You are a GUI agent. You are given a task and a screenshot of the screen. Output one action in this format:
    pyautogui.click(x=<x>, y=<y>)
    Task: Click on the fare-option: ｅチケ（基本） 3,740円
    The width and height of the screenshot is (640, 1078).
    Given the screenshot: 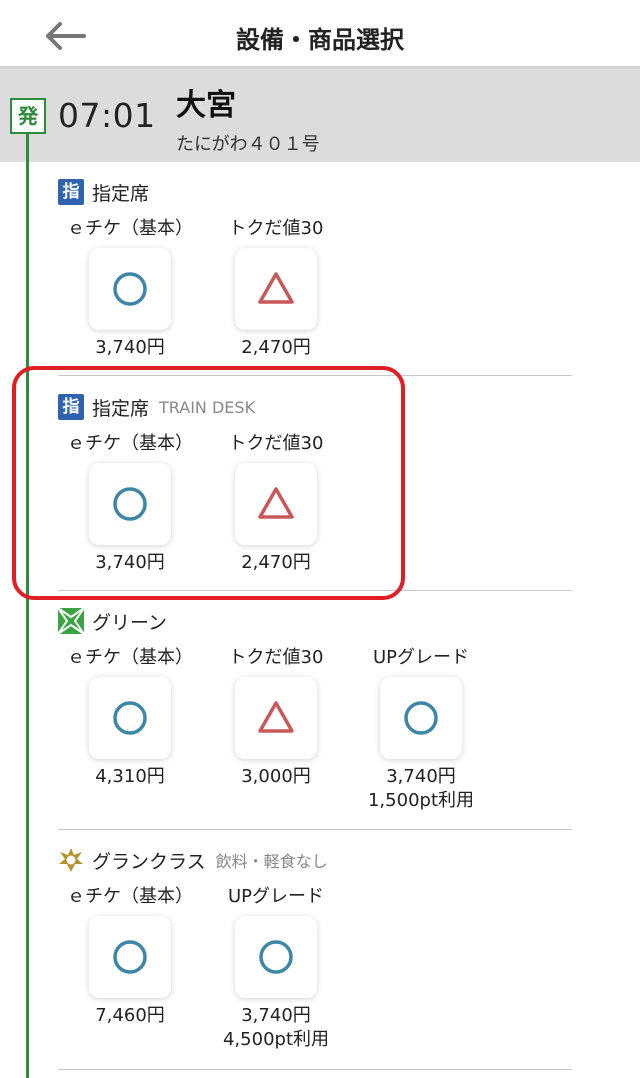 What is the action you would take?
    pyautogui.click(x=130, y=288)
    